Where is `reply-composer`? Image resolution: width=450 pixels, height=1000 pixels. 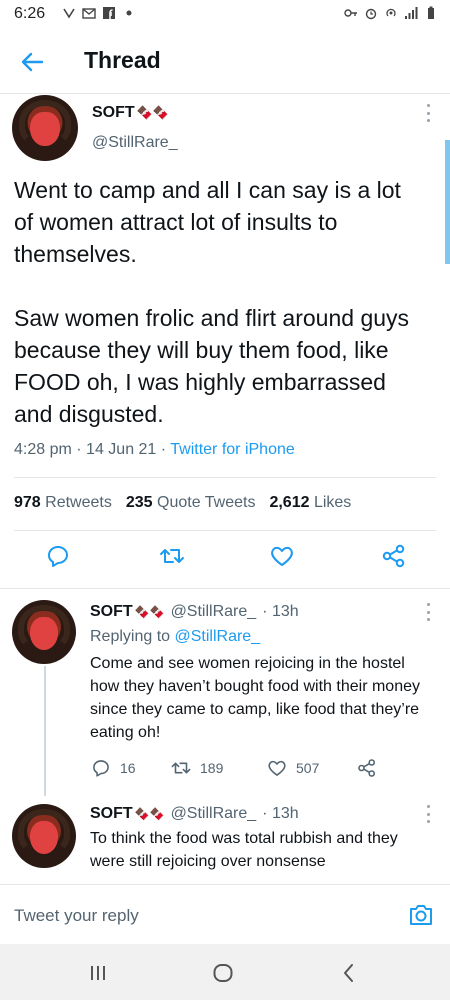 reply-composer is located at coordinates (225, 914).